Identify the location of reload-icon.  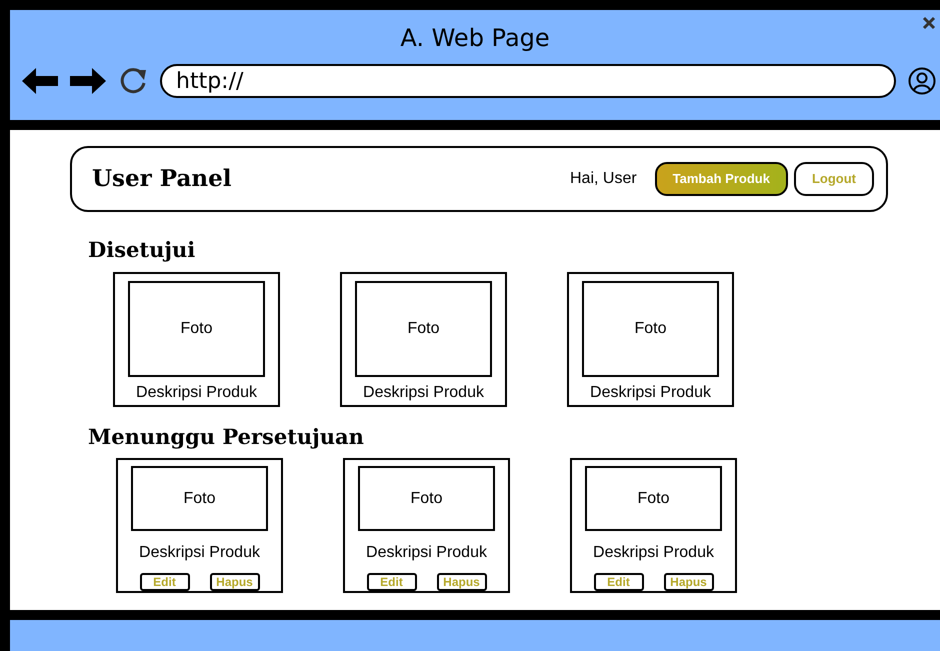
(133, 81).